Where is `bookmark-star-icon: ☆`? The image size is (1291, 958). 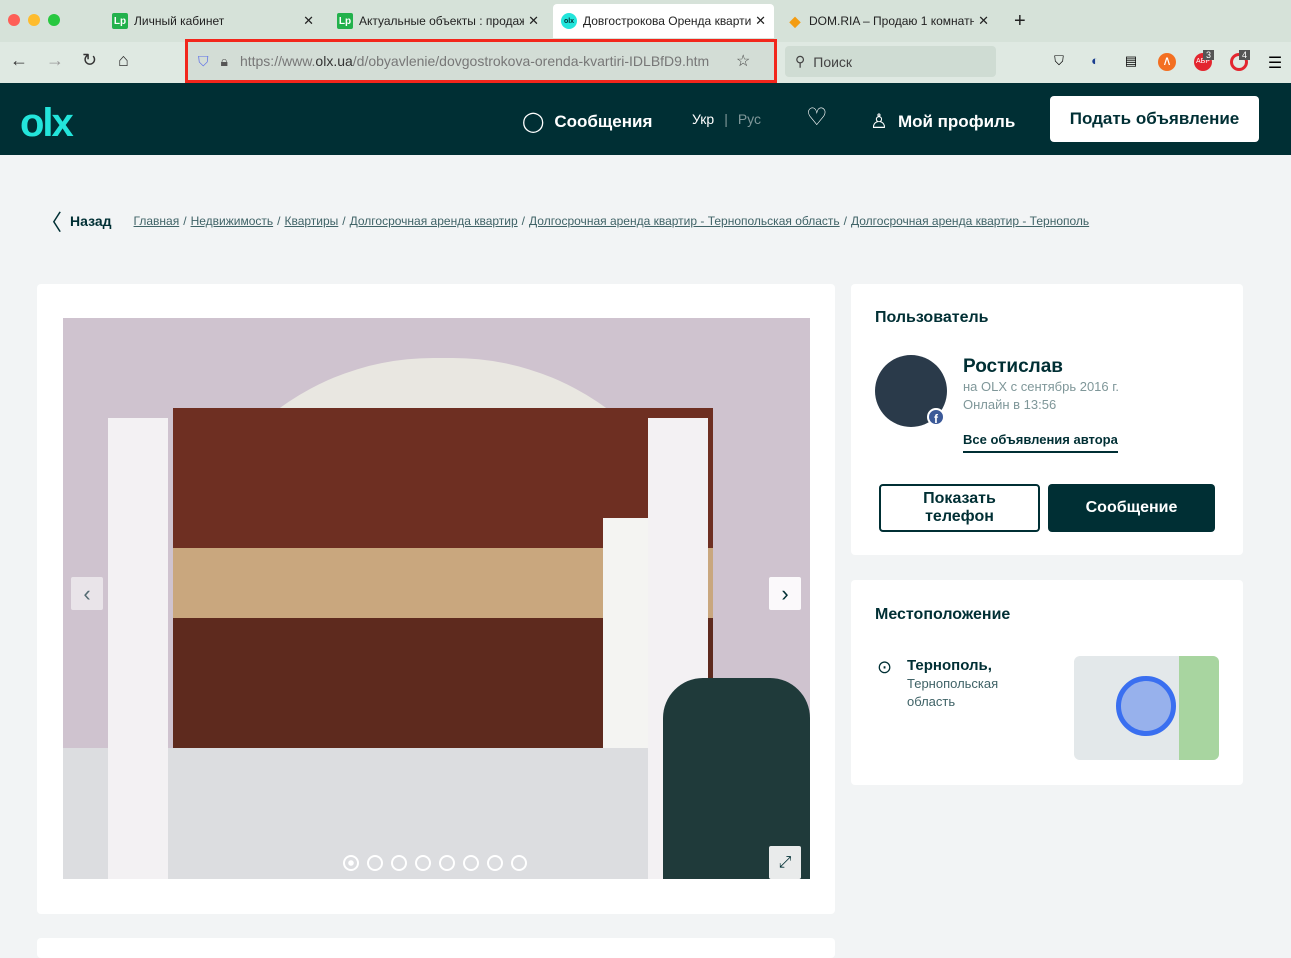 bookmark-star-icon: ☆ is located at coordinates (743, 61).